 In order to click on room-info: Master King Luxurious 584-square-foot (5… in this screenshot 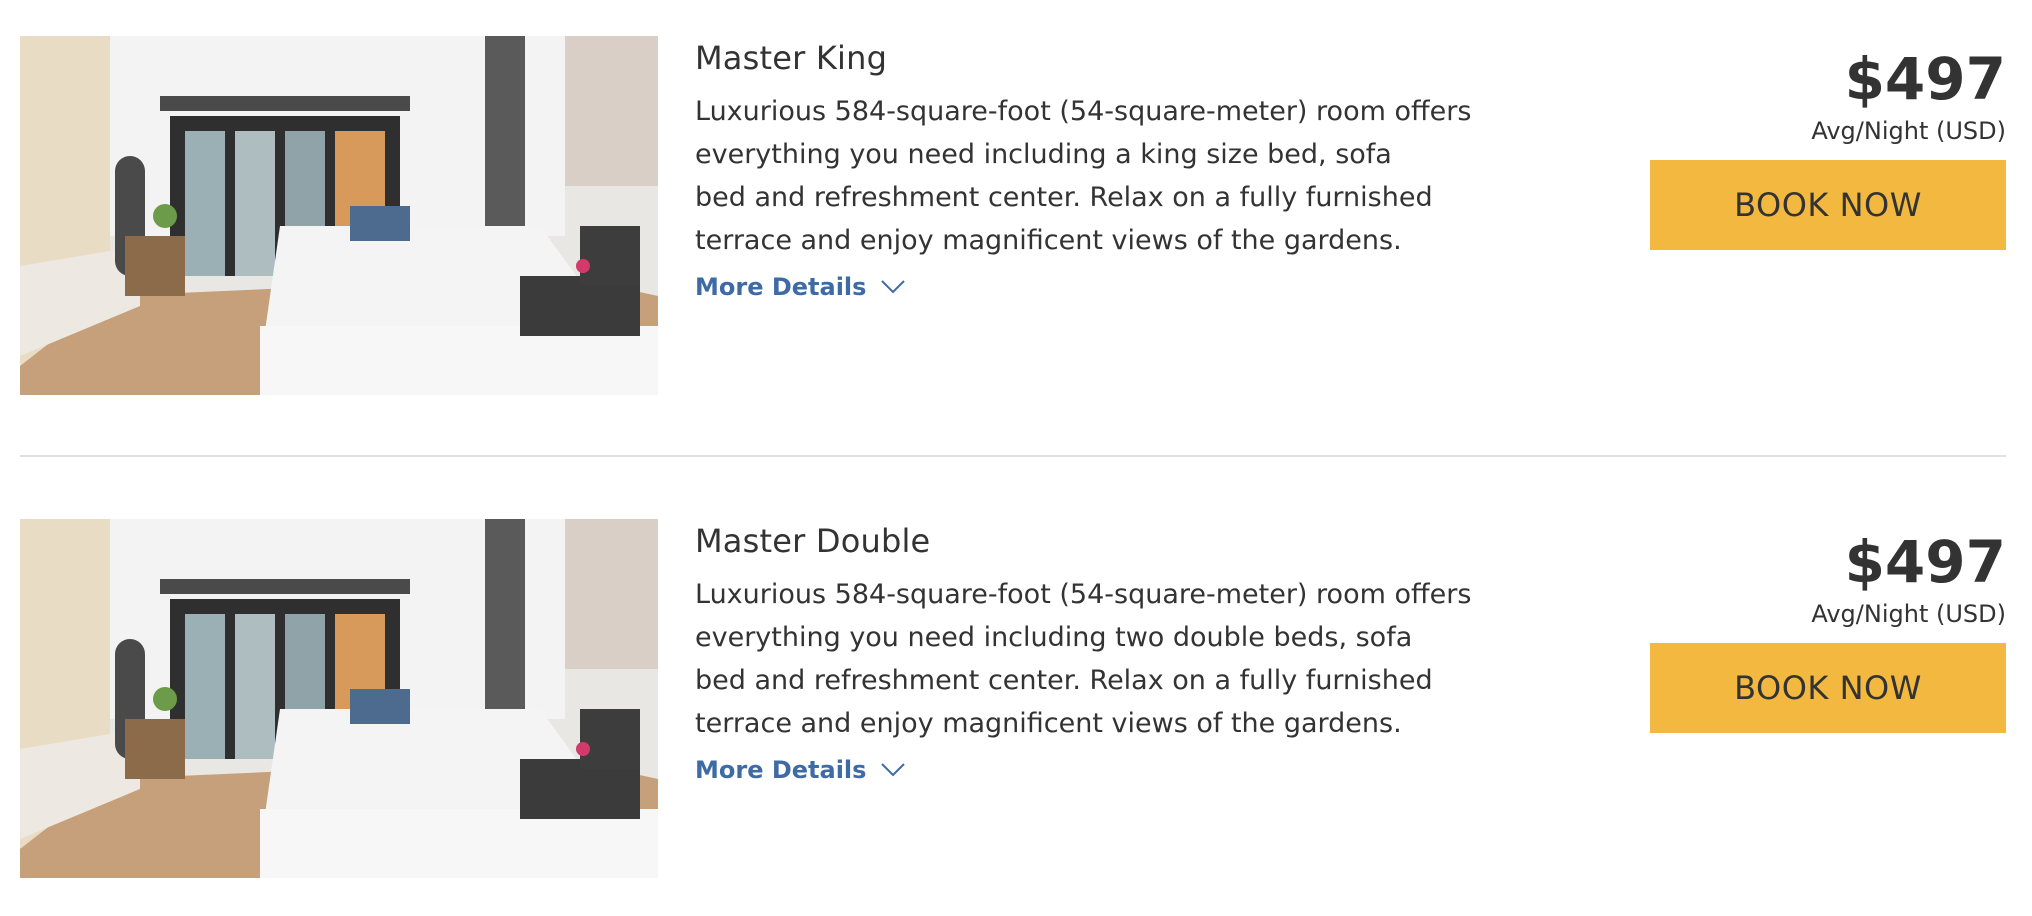, I will do `click(1095, 170)`.